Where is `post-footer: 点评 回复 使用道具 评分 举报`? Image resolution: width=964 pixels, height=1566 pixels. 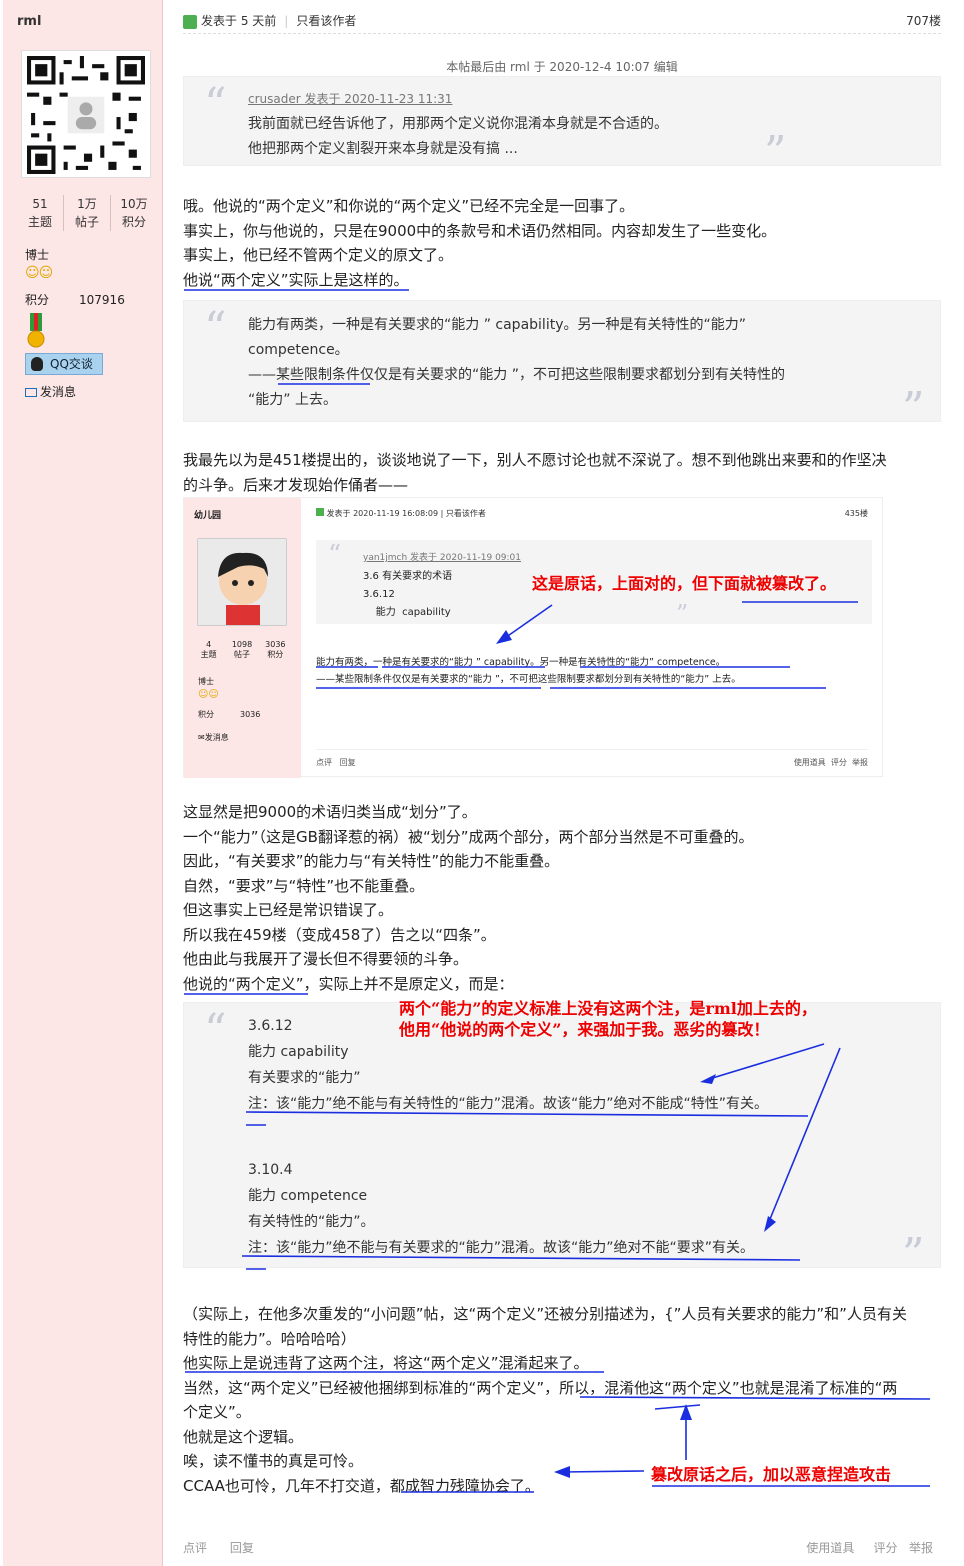 post-footer: 点评 回复 使用道具 评分 举报 is located at coordinates (562, 1547).